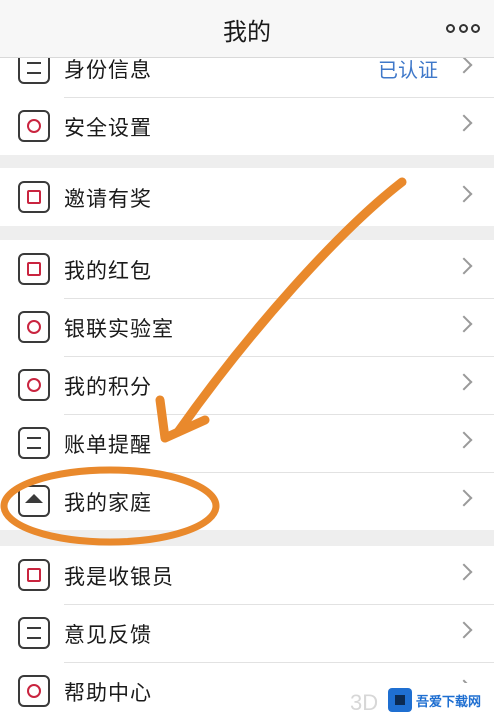  I want to click on red-packet-icon, so click(34, 269).